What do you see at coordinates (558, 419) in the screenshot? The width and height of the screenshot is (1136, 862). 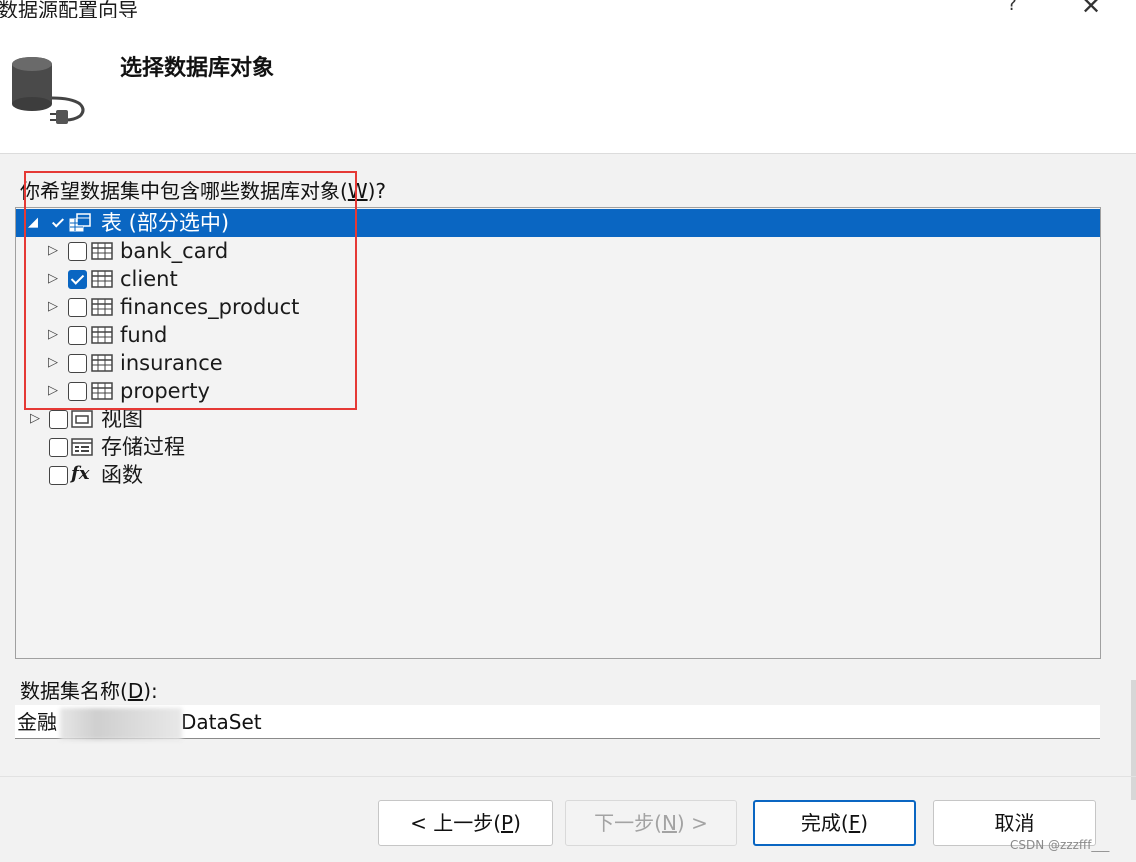 I see `tree-node-views: ▷ 视图` at bounding box center [558, 419].